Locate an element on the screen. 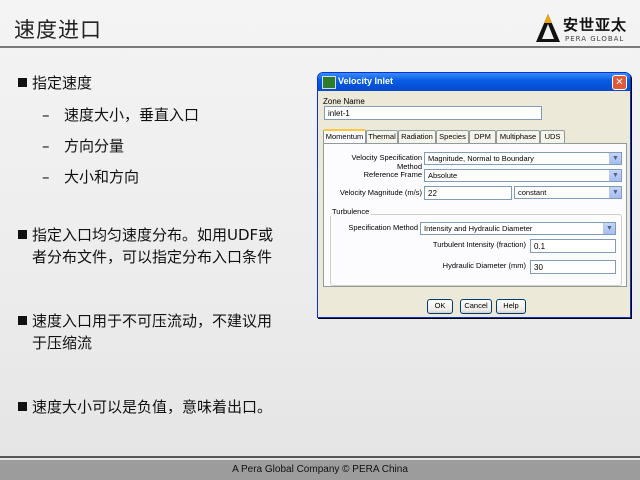  velocity-magnitude-label: Velocity Magnitude (m/s) is located at coordinates (380, 192).